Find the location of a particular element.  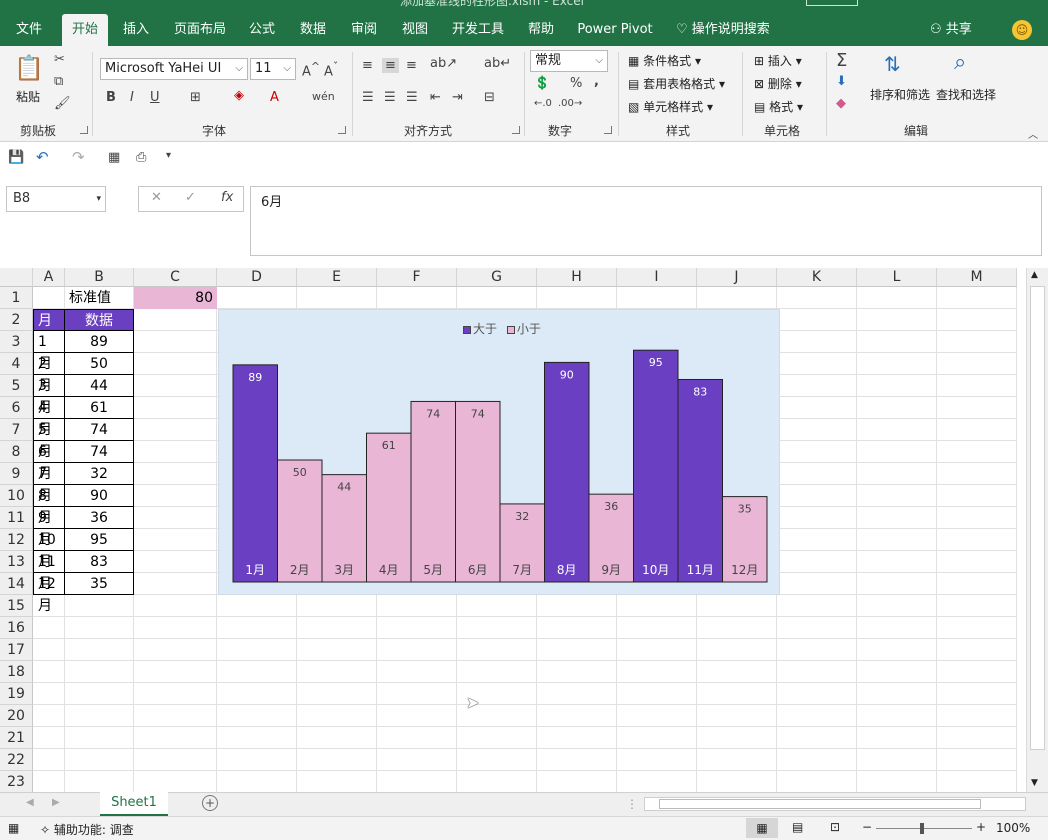

tab-data: 数据 is located at coordinates (313, 30).